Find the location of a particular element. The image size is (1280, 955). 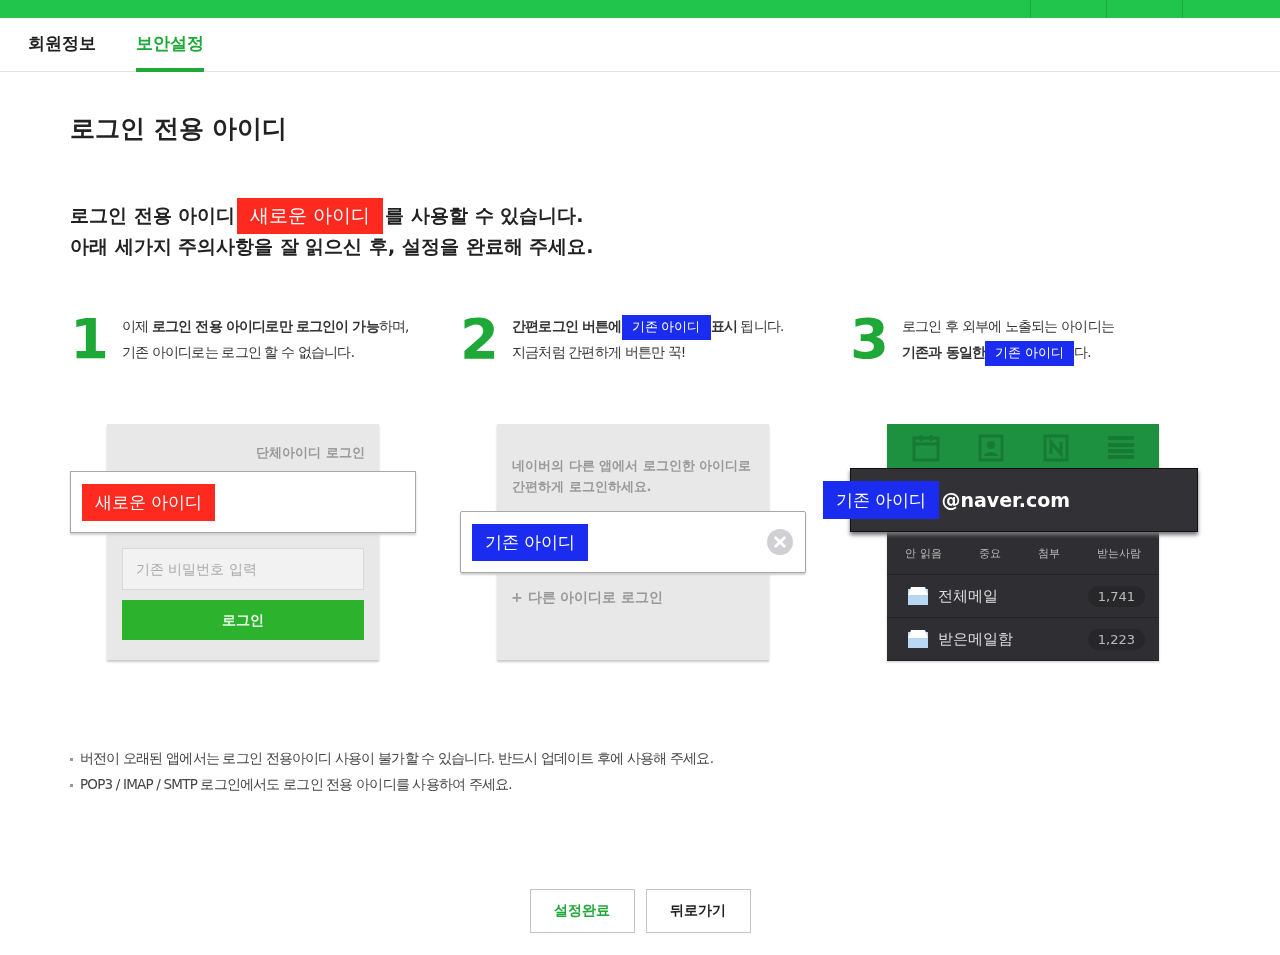

folder-name: 받은메일함 is located at coordinates (976, 639).